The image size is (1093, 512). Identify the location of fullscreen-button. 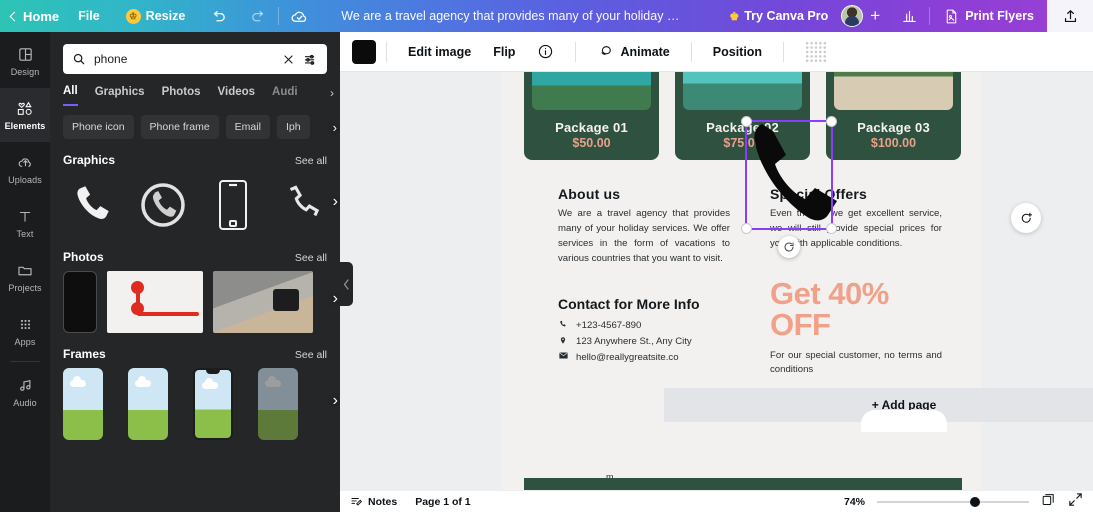
(1075, 502).